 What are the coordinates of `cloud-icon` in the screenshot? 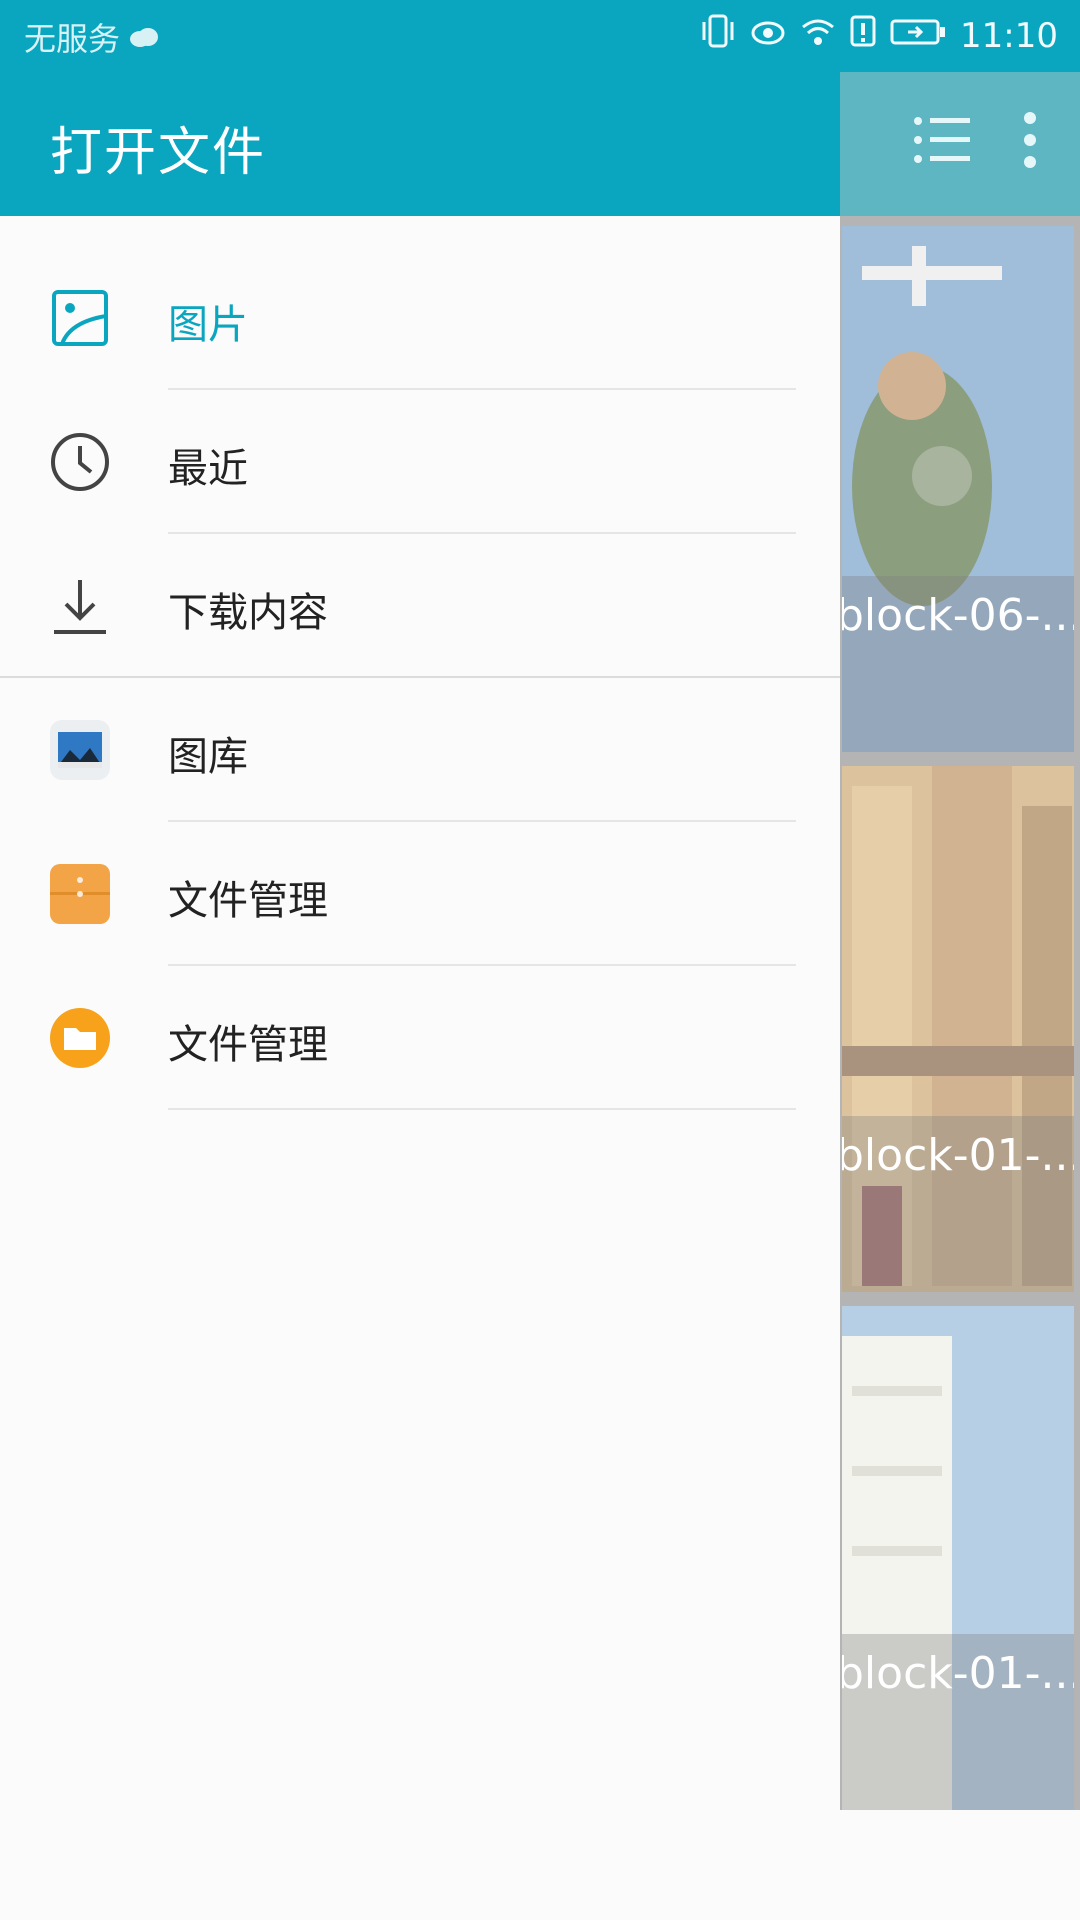 It's located at (144, 37).